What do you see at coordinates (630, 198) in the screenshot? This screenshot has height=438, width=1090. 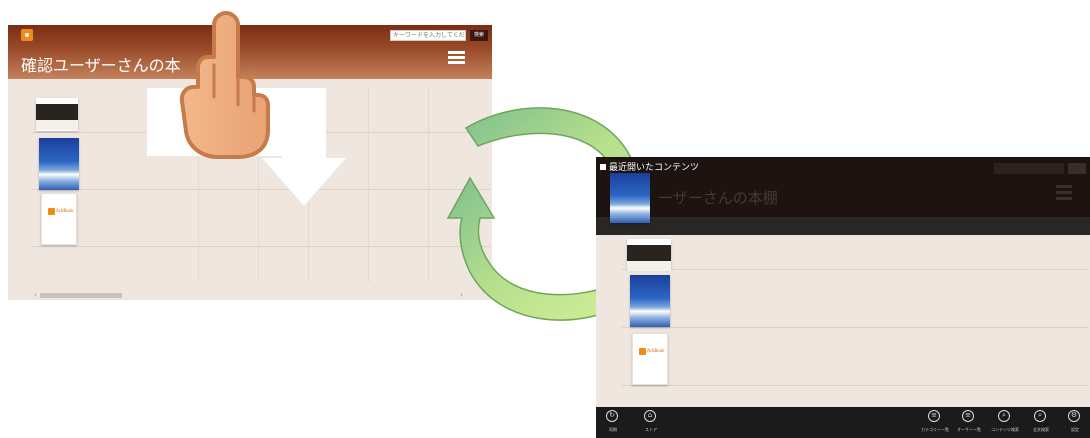 I see `recent-book-cover` at bounding box center [630, 198].